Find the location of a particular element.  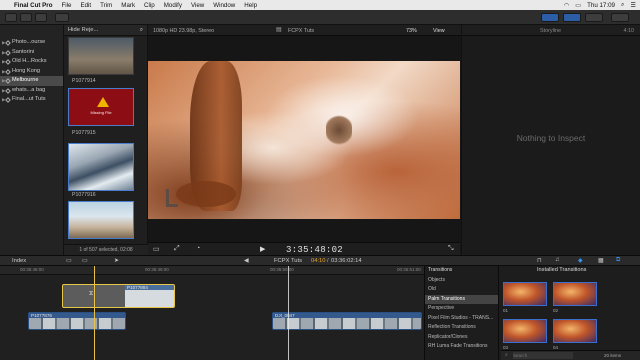

menu-trim: Trim is located at coordinates (106, 5).